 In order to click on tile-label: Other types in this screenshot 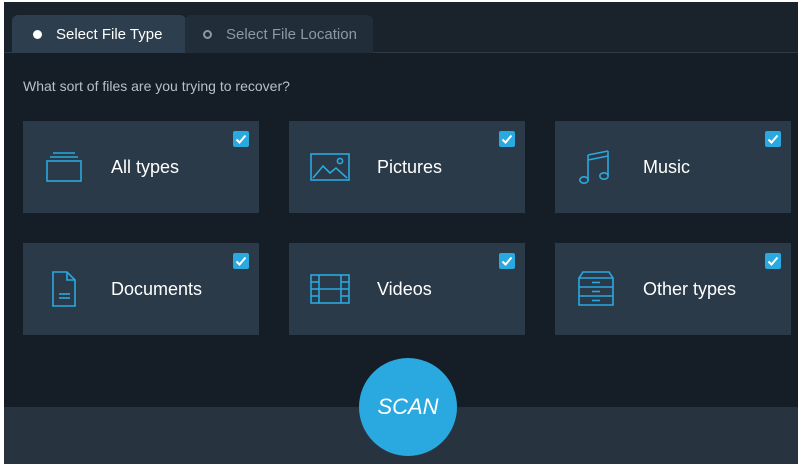, I will do `click(690, 288)`.